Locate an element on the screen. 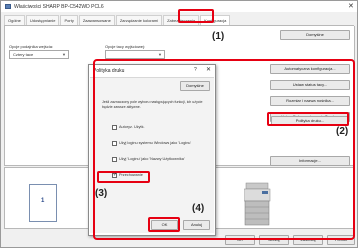  page-number: 1 is located at coordinates (43, 201).